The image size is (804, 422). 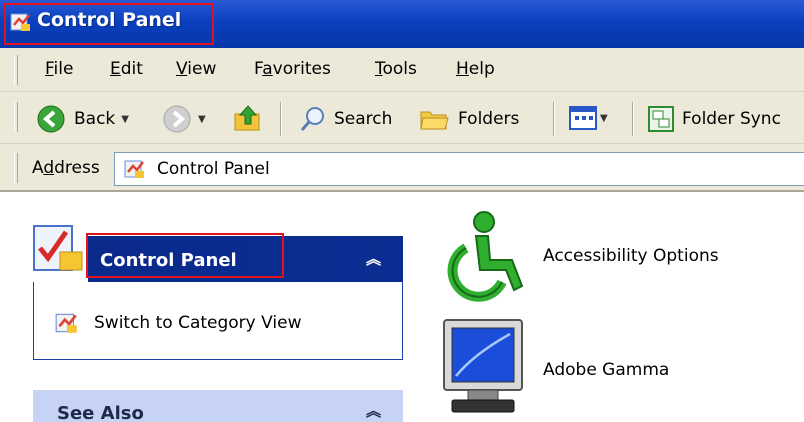 What do you see at coordinates (16, 70) in the screenshot?
I see `menu-grip` at bounding box center [16, 70].